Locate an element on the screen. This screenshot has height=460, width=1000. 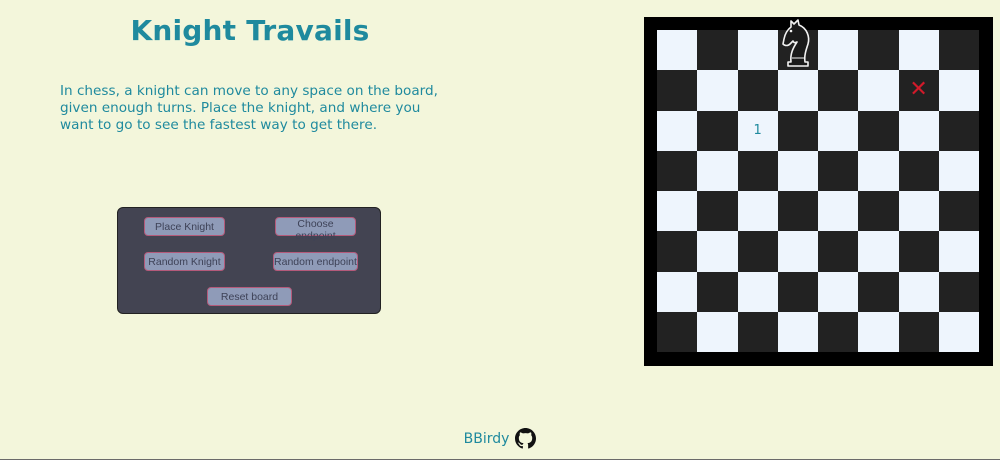
board-square-b3 is located at coordinates (717, 251).